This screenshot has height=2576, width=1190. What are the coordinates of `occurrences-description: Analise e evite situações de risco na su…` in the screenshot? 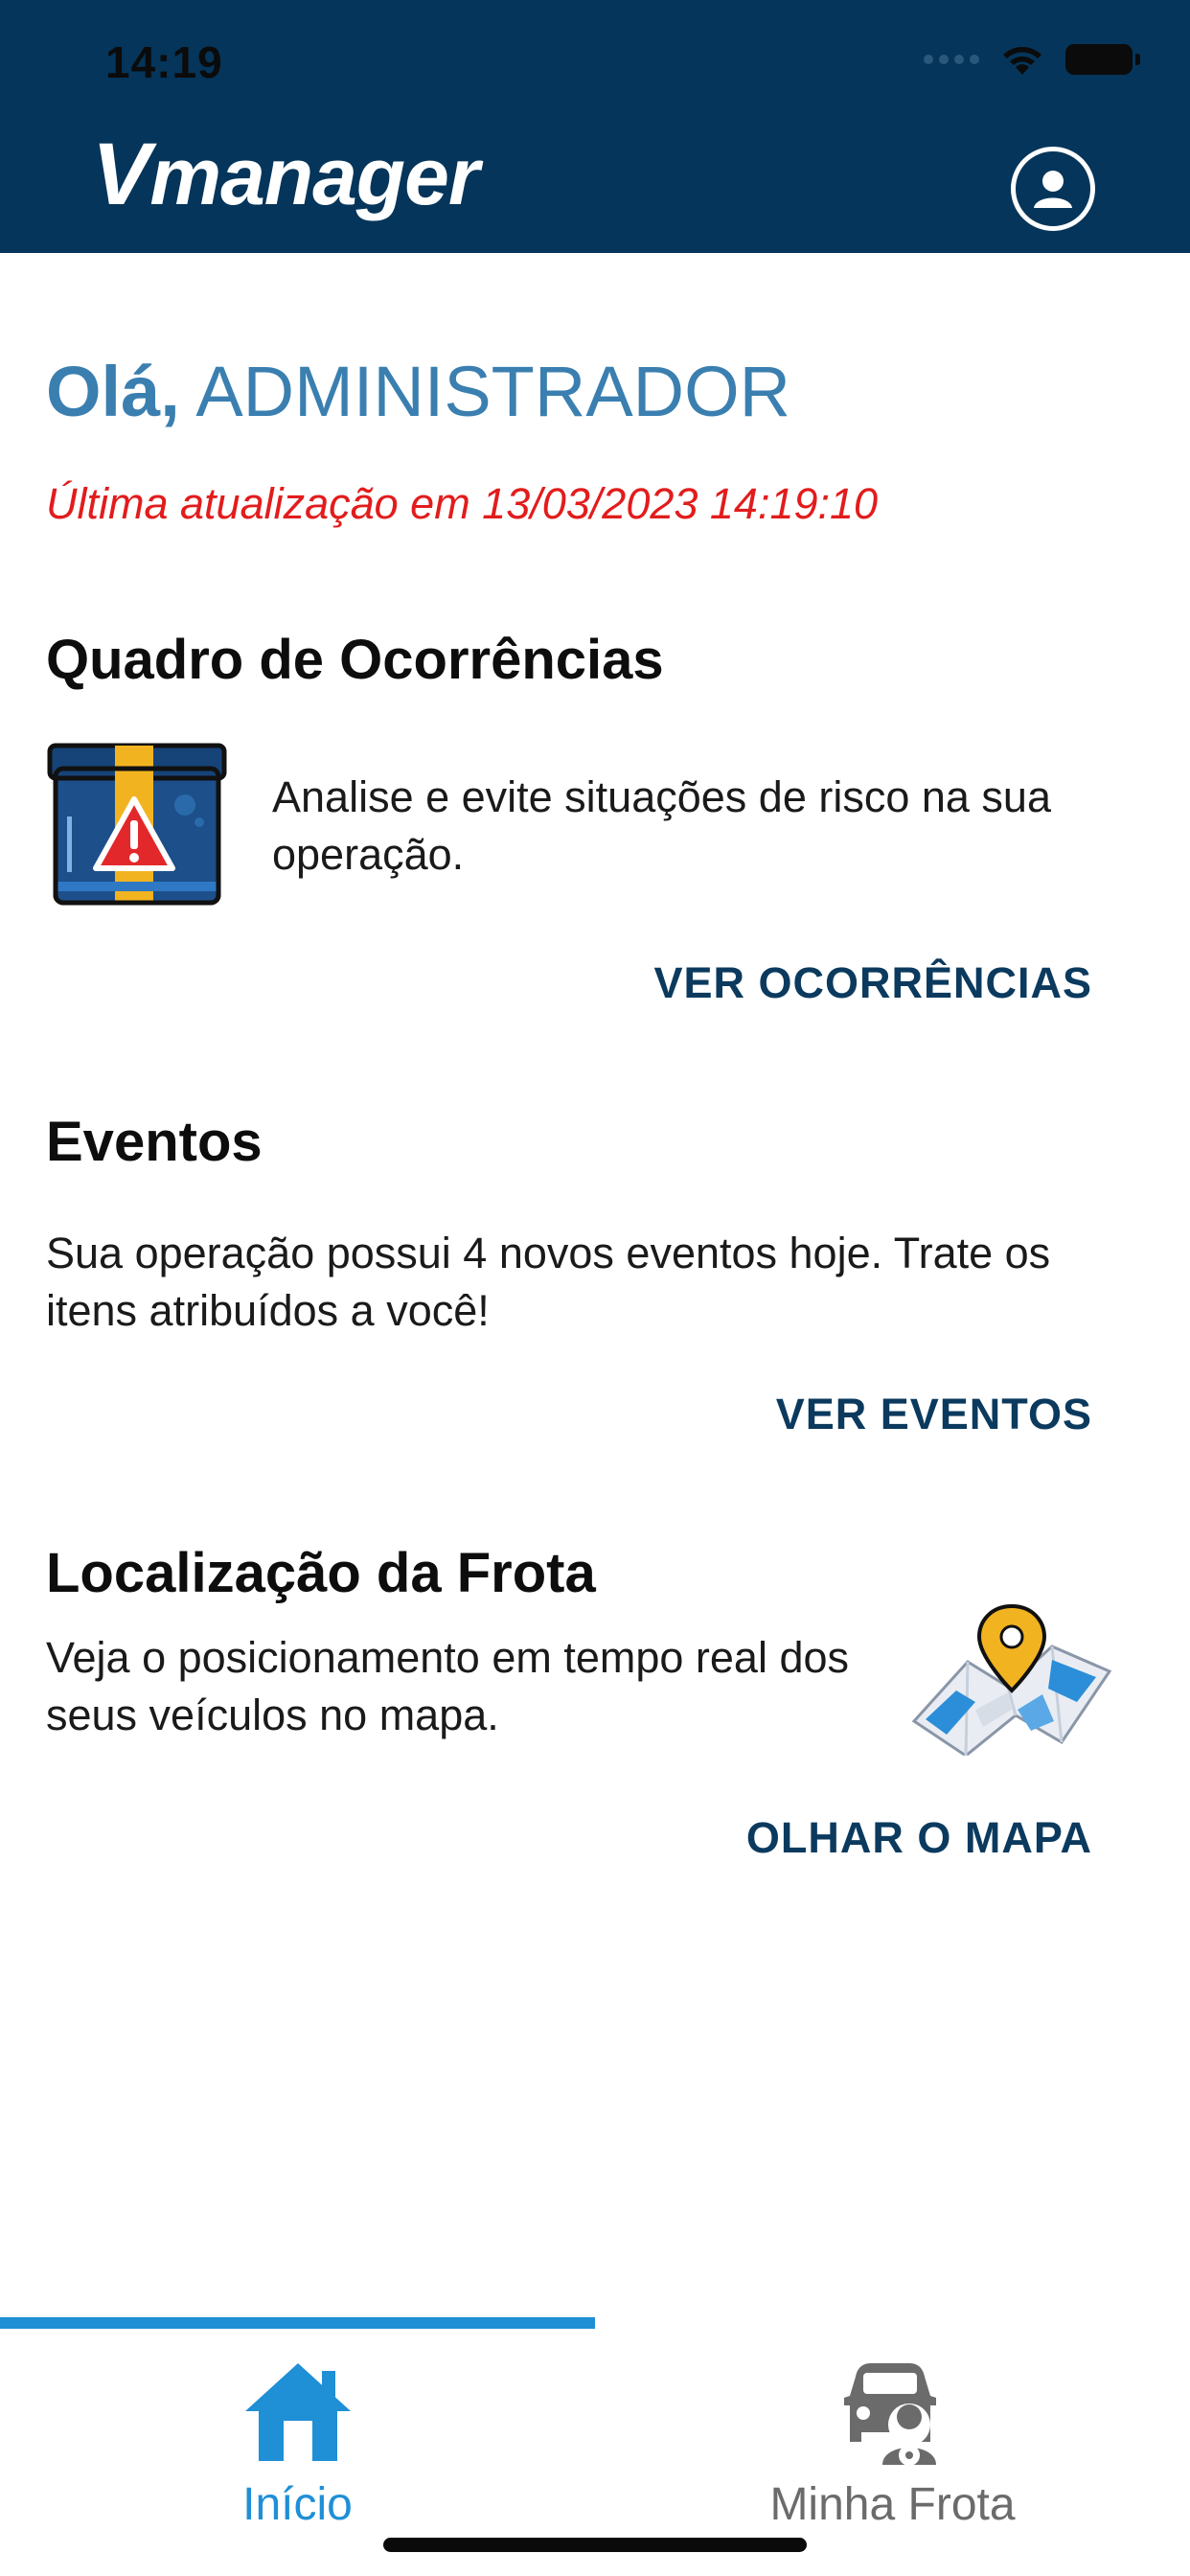 It's located at (662, 825).